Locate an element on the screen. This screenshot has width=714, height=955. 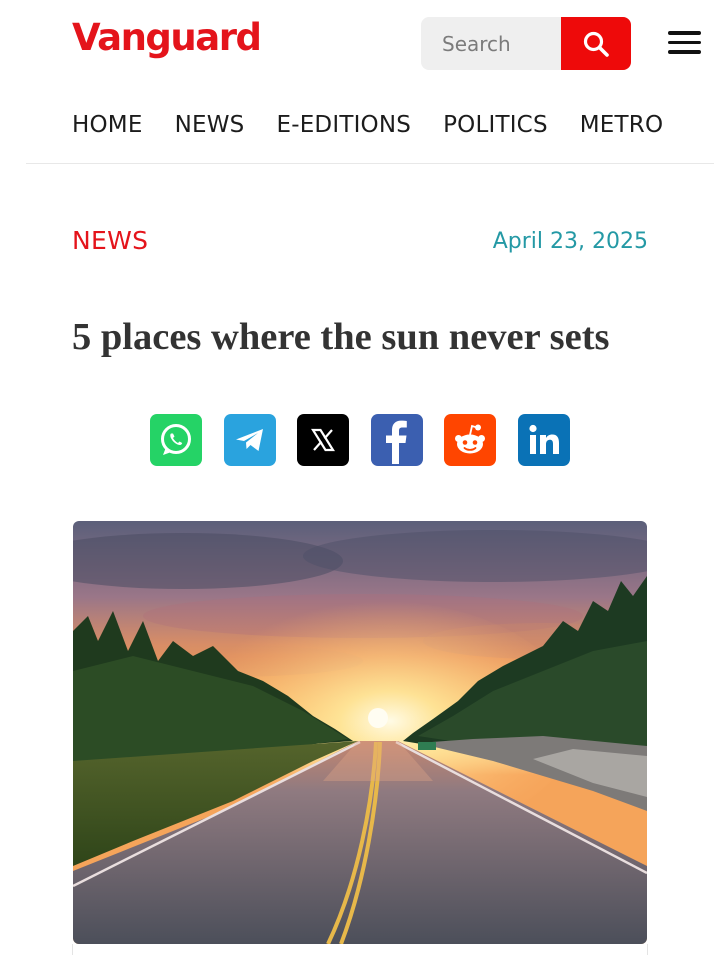
share-linkedin-button is located at coordinates (543, 440).